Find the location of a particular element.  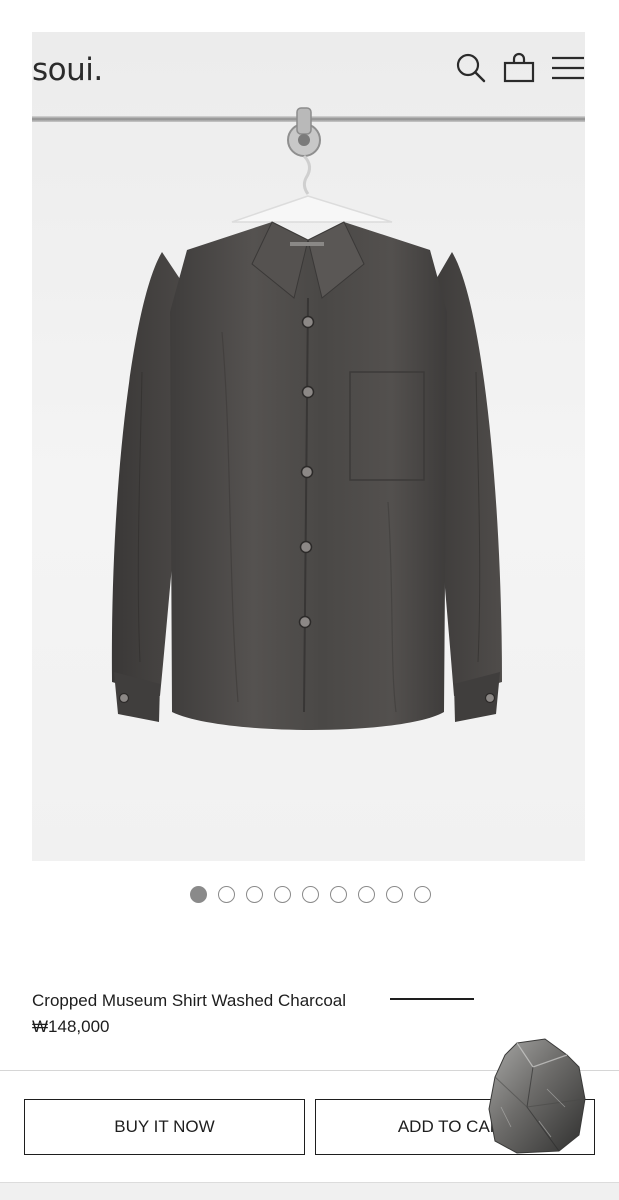

product-price: ₩148,000 is located at coordinates (71, 1026).